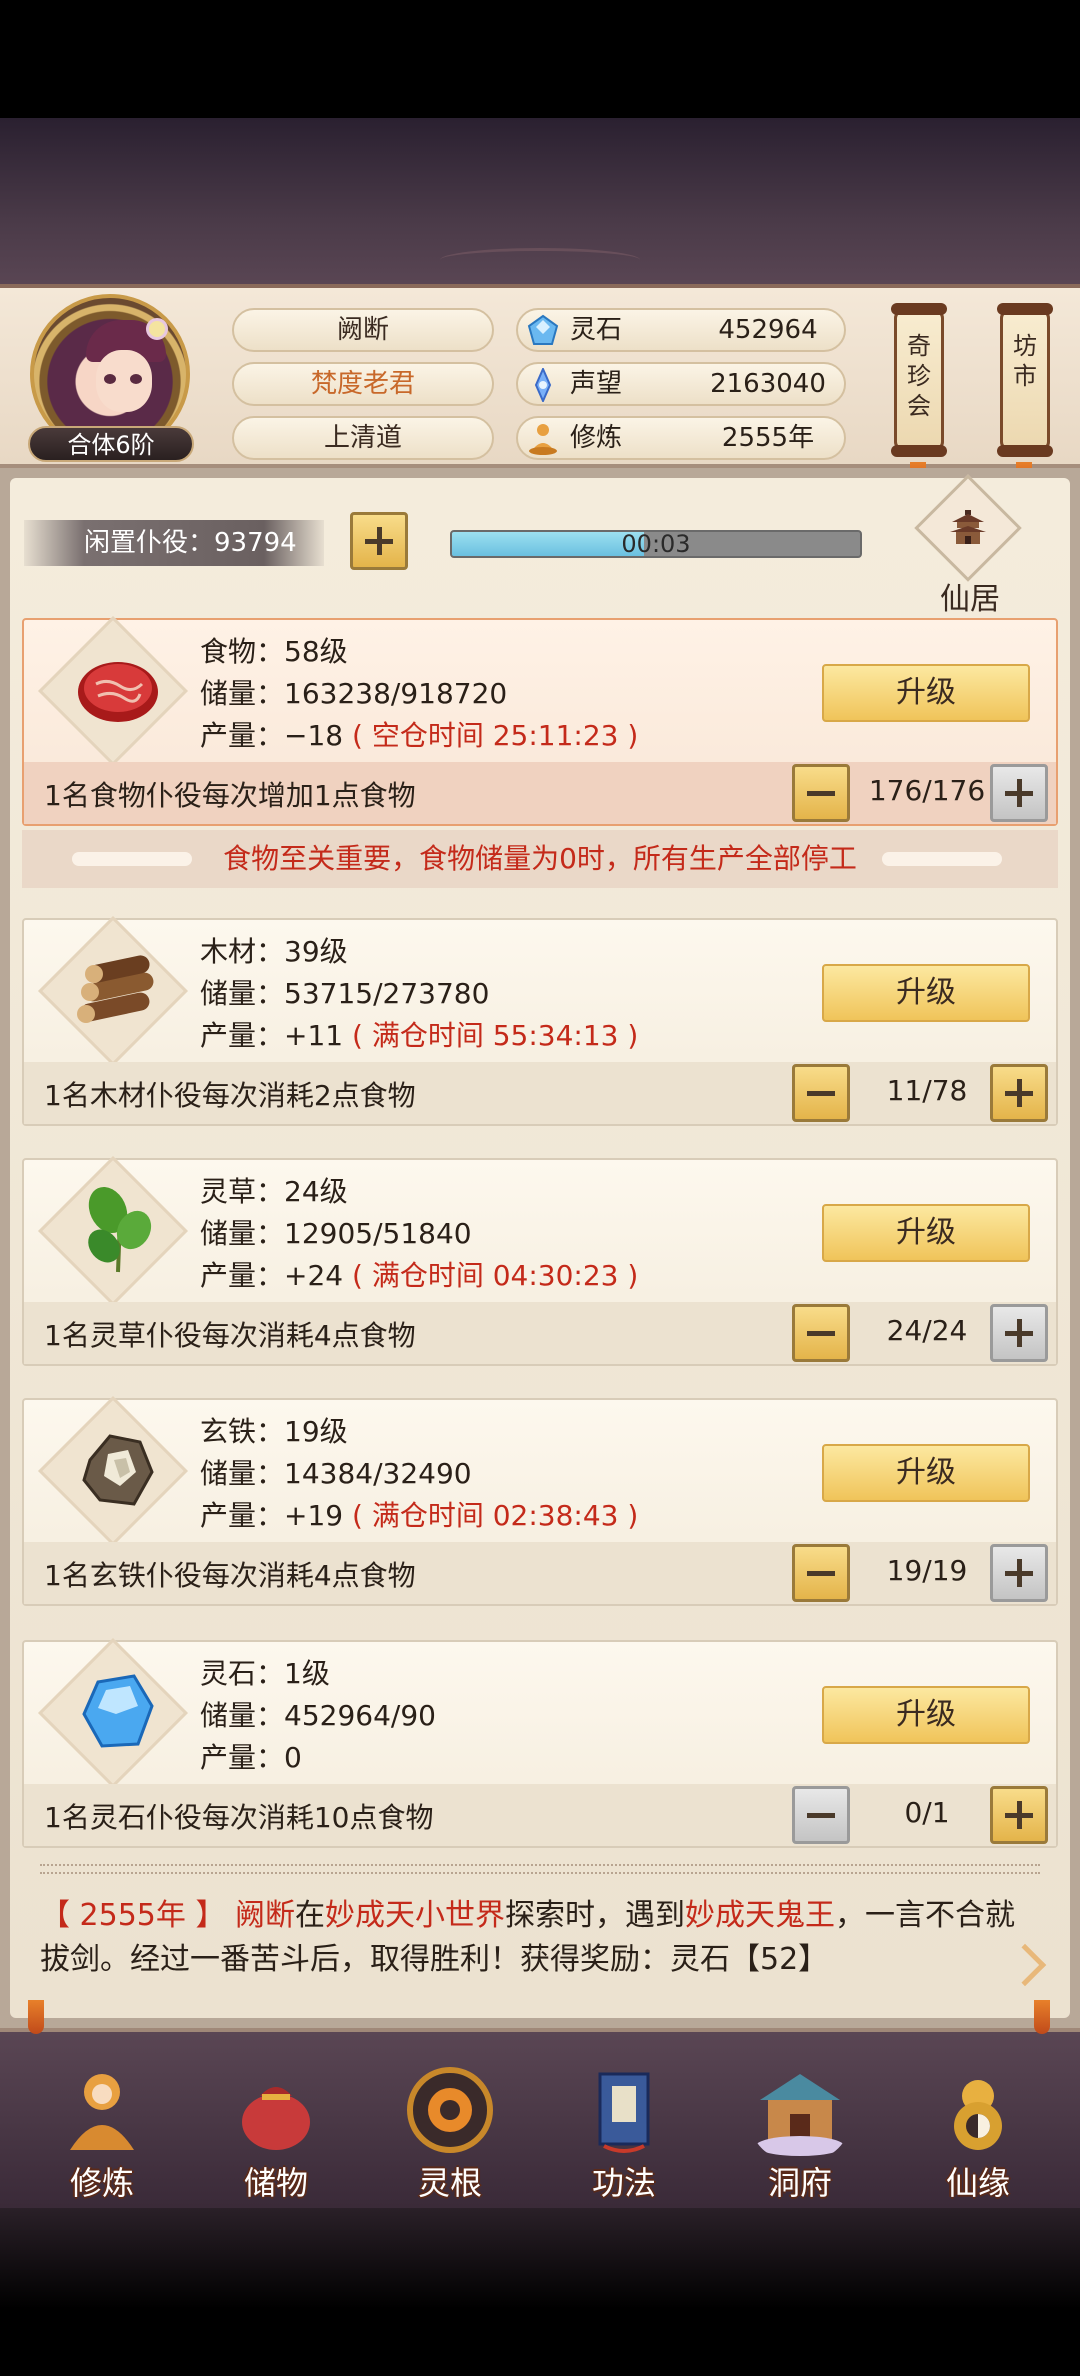 The image size is (1080, 2376). I want to click on servant-count: 11/78, so click(927, 1090).